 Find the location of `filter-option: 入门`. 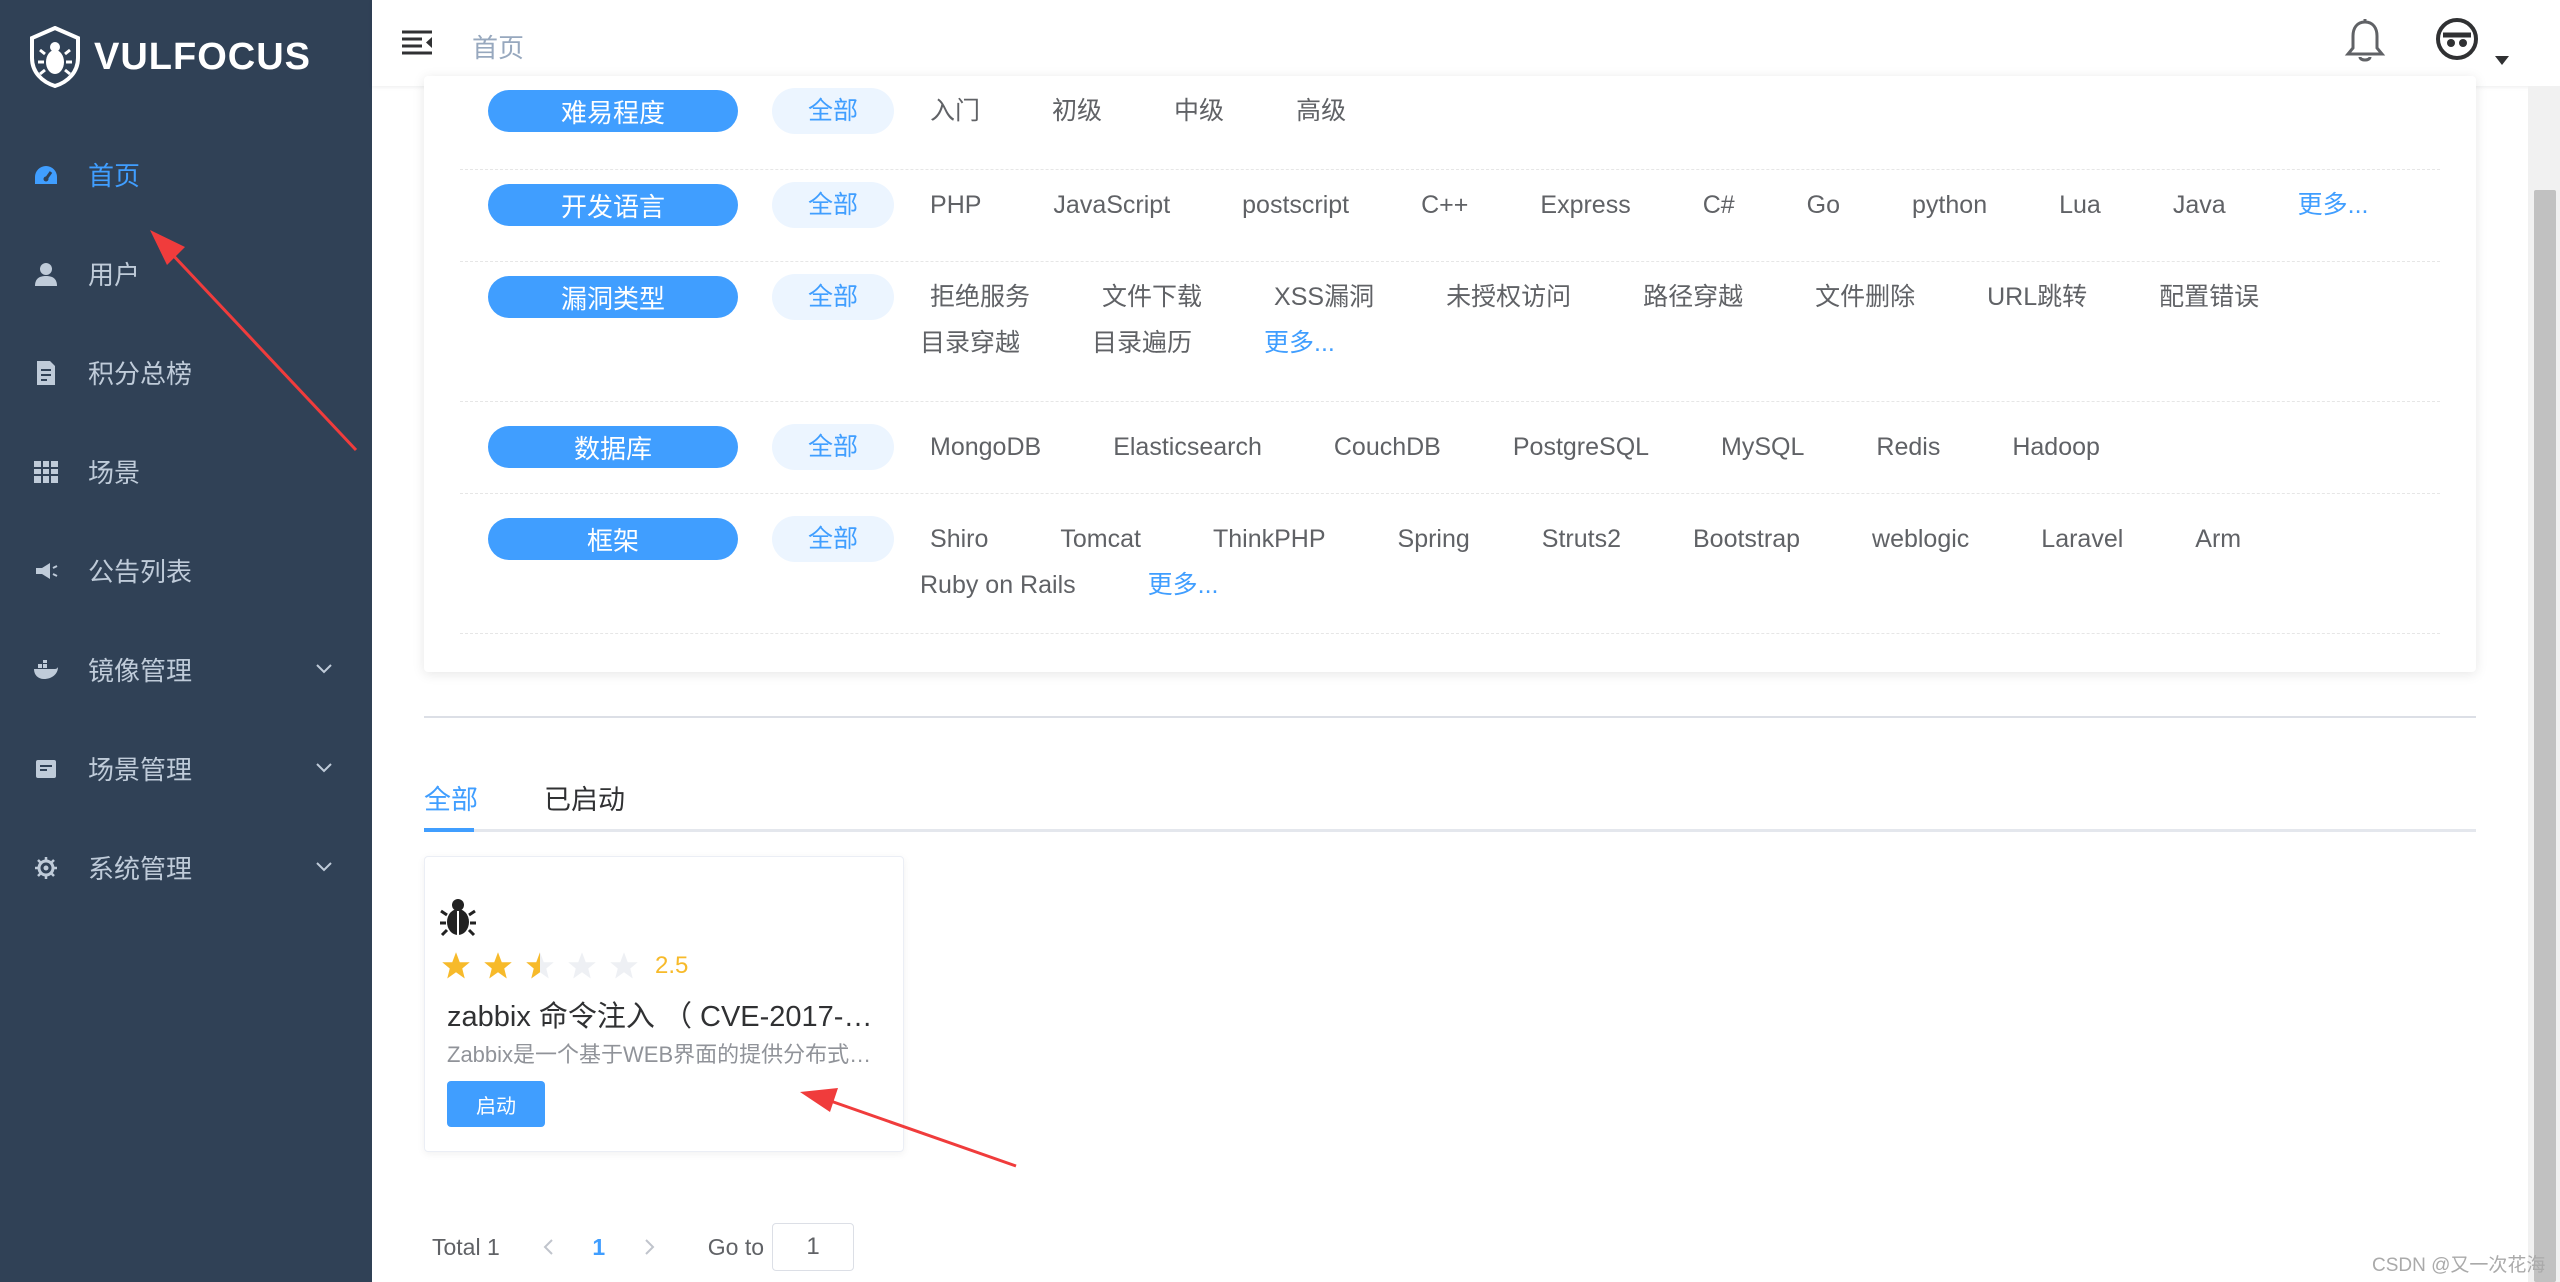

filter-option: 入门 is located at coordinates (955, 111).